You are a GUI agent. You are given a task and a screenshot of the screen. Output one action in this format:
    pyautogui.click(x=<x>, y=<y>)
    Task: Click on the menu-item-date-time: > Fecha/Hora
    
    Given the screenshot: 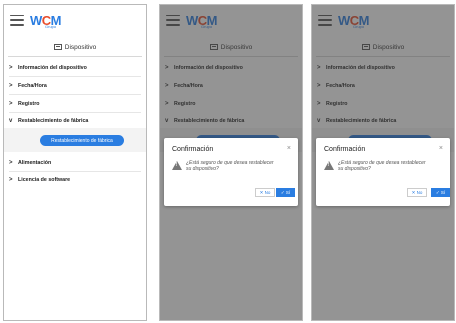 What is the action you would take?
    pyautogui.click(x=75, y=86)
    